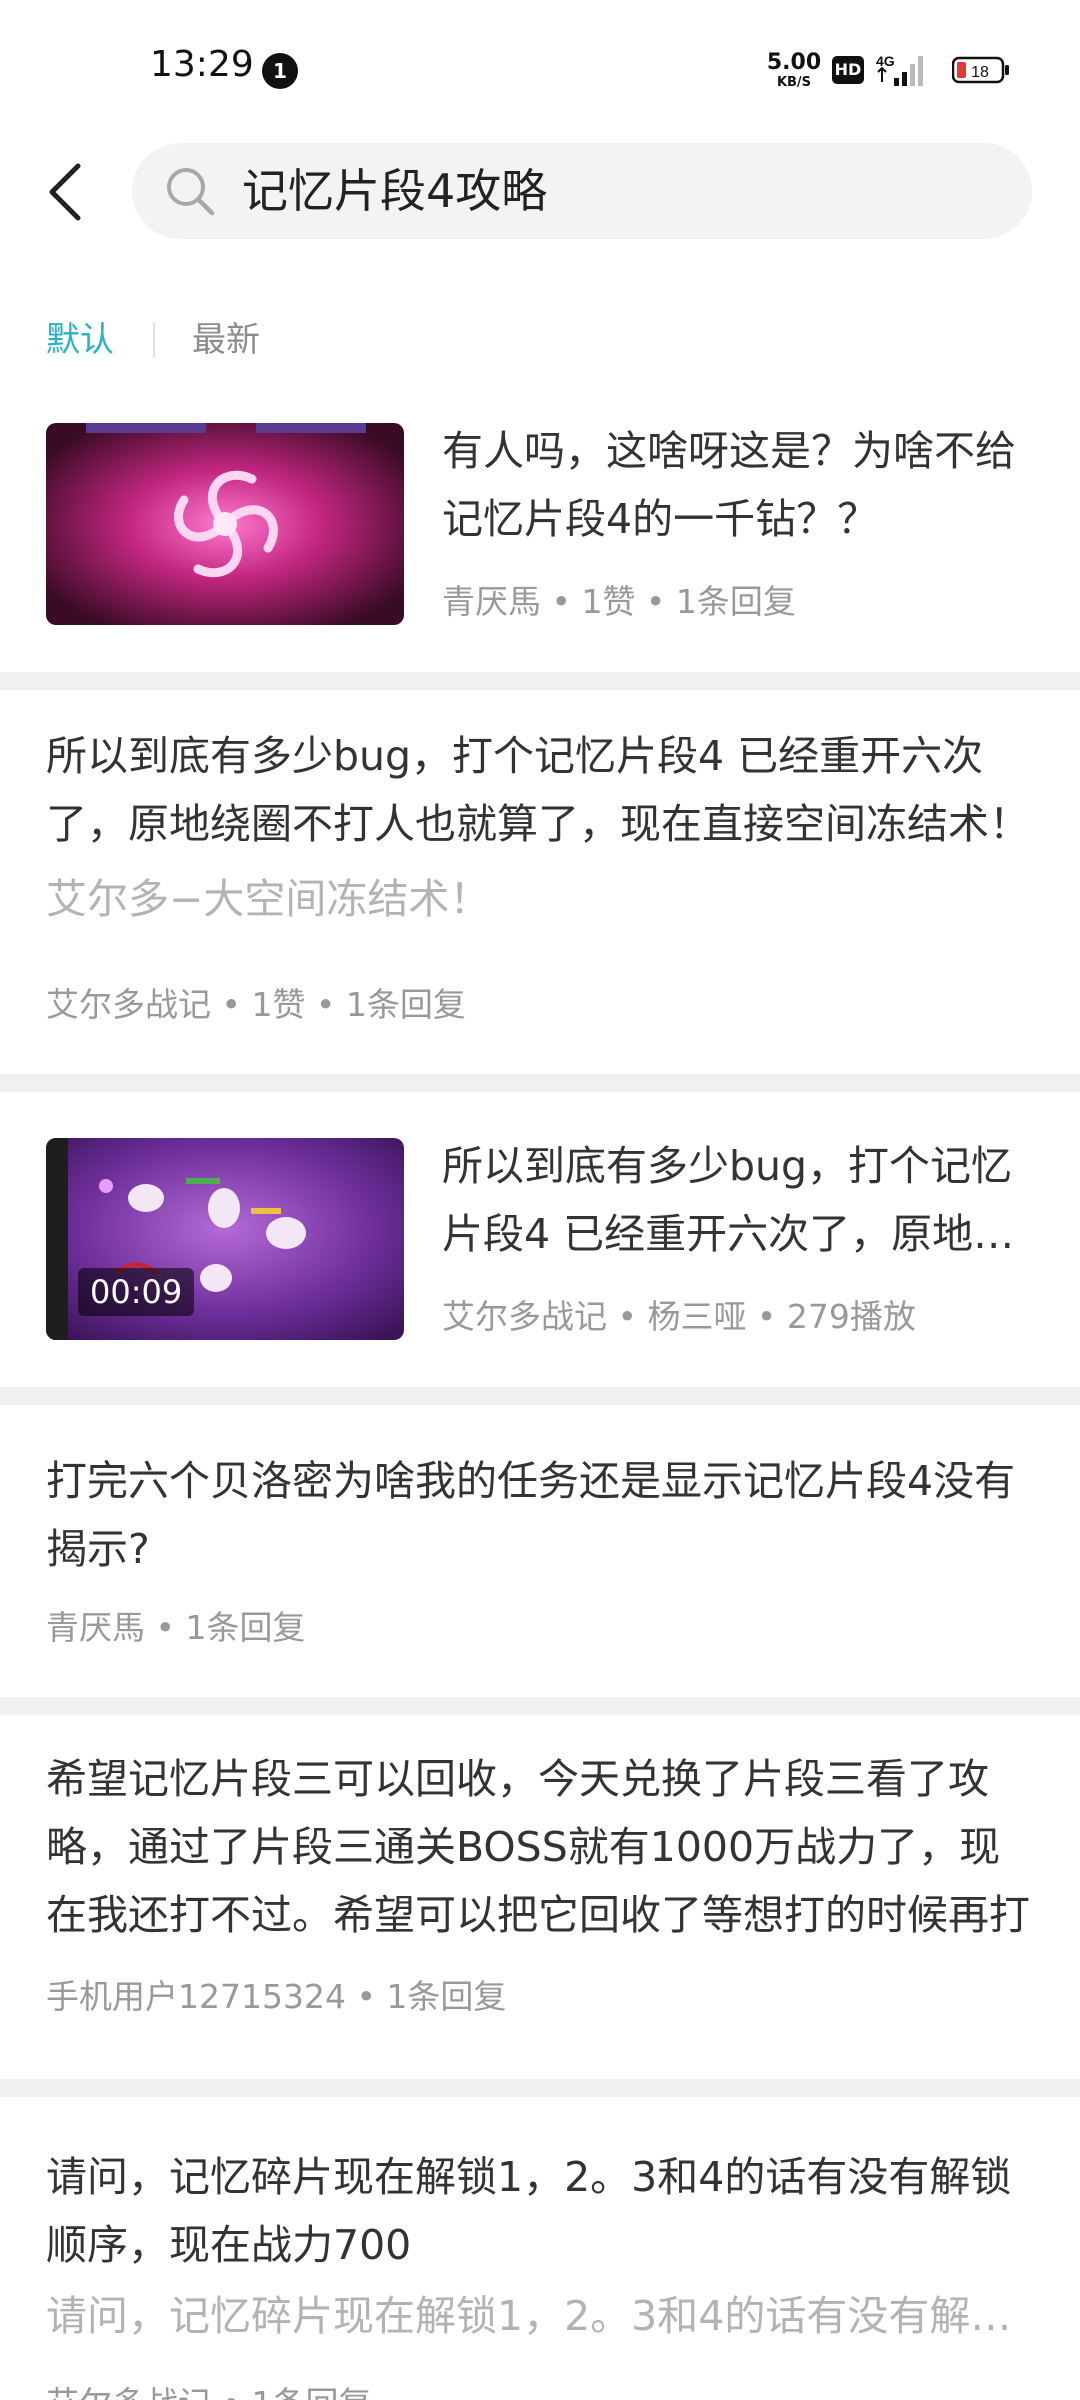 The image size is (1080, 2400). What do you see at coordinates (529, 2211) in the screenshot?
I see `post-title: 请问，记忆碎片现在解锁1，2。3和4的话有没有解锁顺序，现在战力700` at bounding box center [529, 2211].